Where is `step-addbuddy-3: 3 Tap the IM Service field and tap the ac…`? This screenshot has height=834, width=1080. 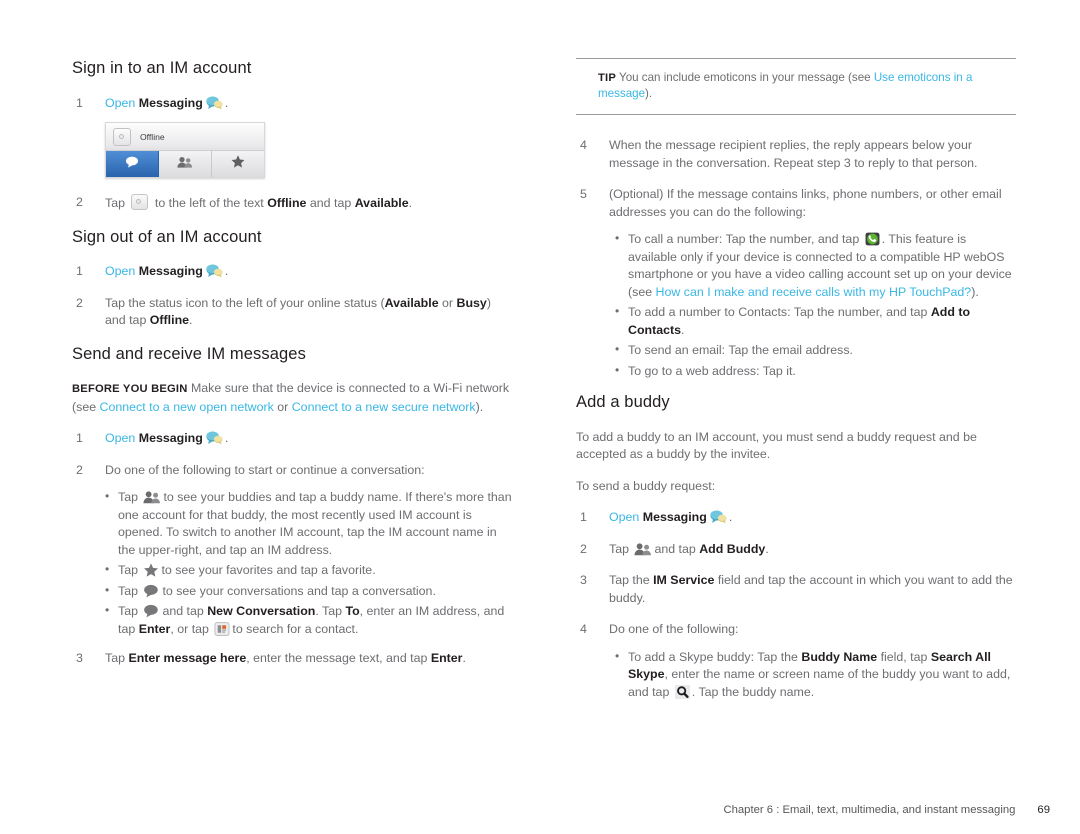 step-addbuddy-3: 3 Tap the IM Service field and tap the ac… is located at coordinates (796, 589).